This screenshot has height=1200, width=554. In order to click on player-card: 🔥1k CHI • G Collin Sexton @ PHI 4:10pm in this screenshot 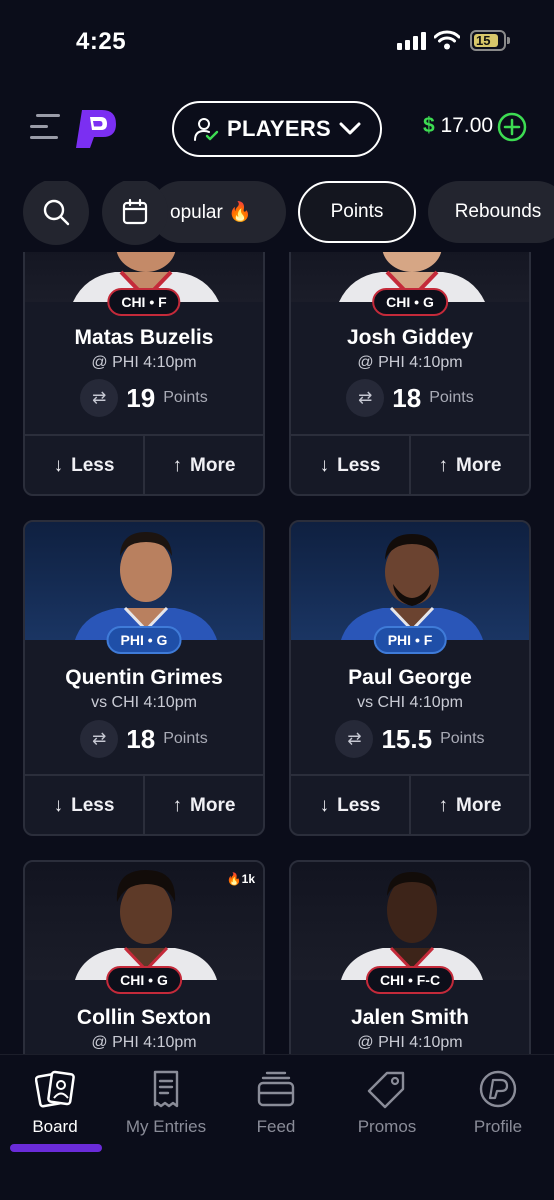, I will do `click(144, 957)`.